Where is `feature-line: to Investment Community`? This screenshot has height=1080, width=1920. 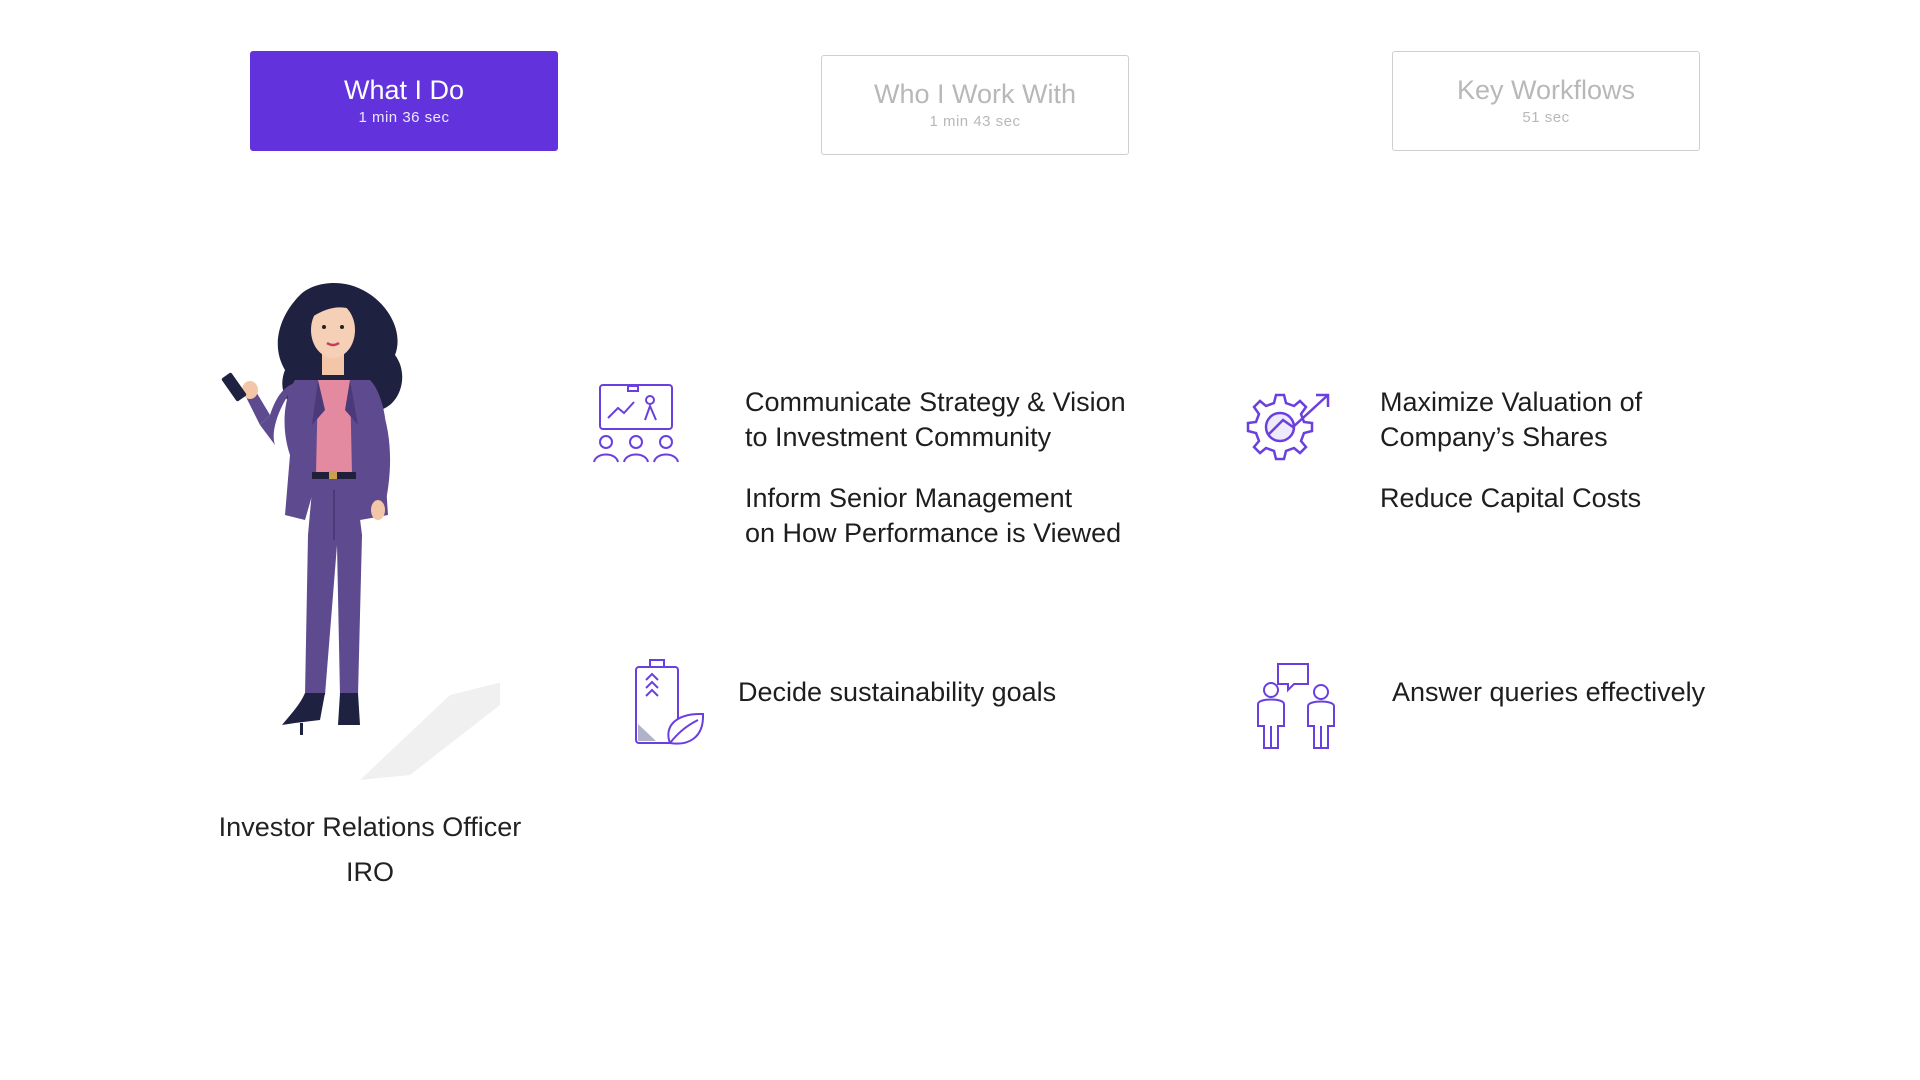 feature-line: to Investment Community is located at coordinates (898, 437).